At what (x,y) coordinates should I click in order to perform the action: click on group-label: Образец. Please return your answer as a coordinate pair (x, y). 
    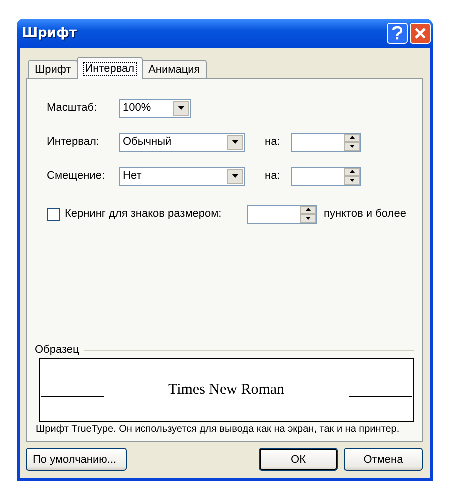
    Looking at the image, I should click on (57, 350).